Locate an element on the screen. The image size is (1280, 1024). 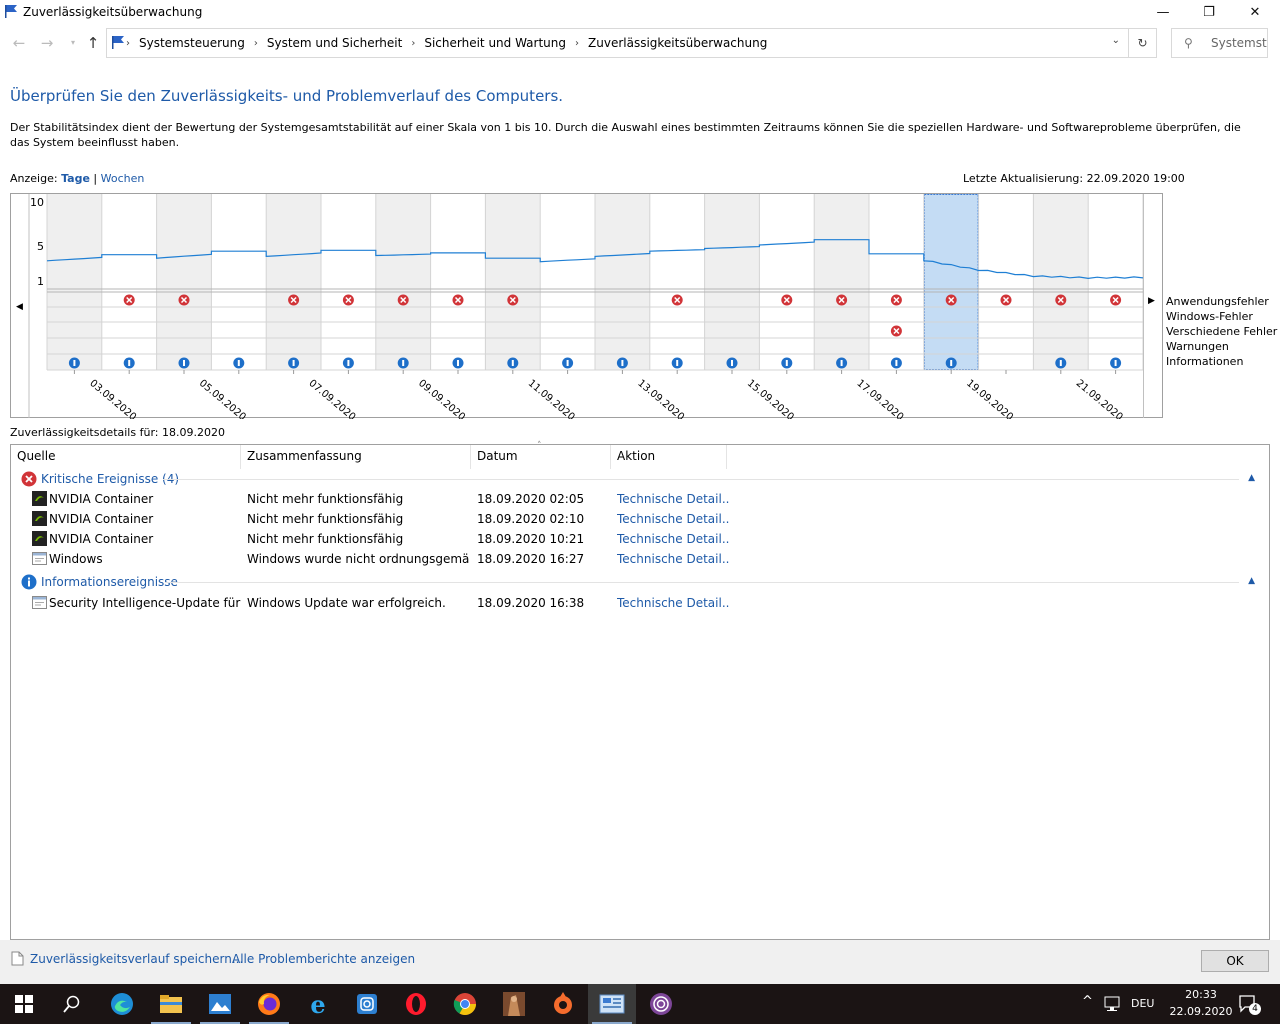
game-icon is located at coordinates (514, 1004).